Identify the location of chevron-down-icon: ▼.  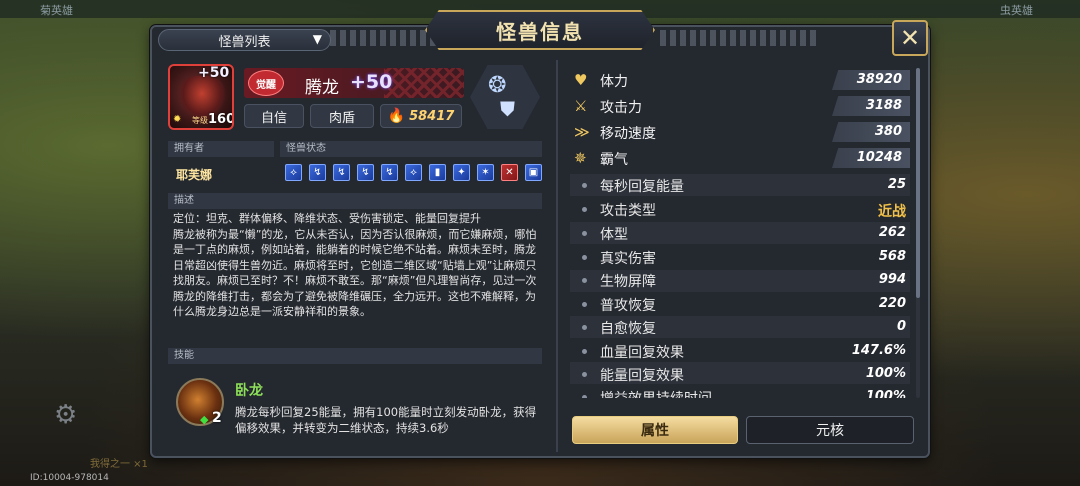
(317, 39).